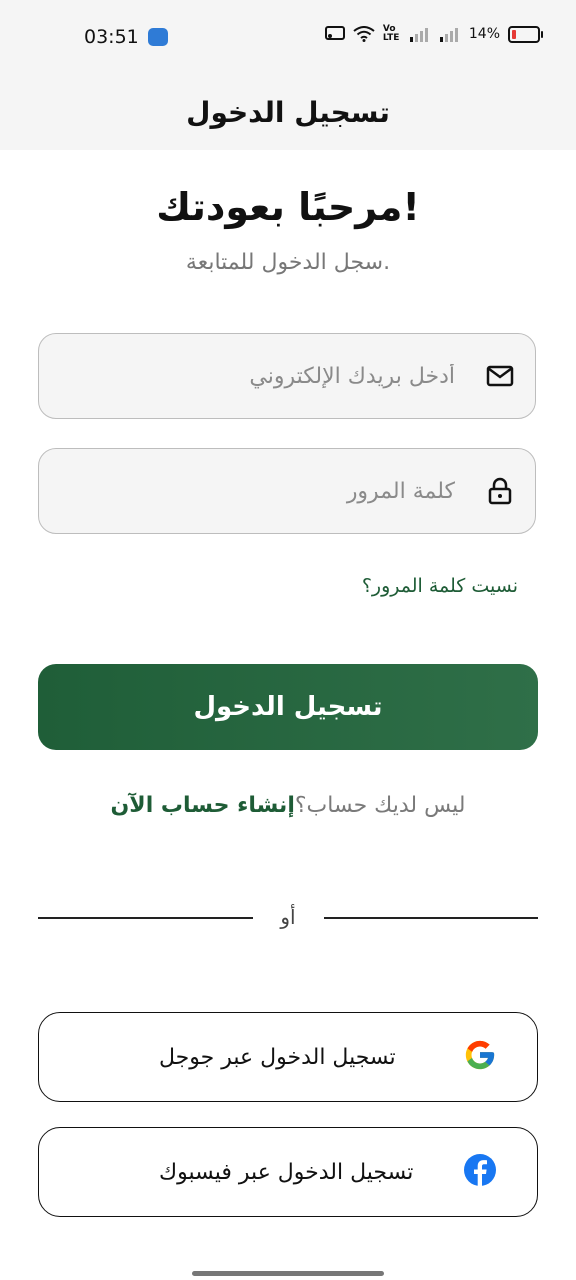 This screenshot has width=576, height=1280. What do you see at coordinates (158, 37) in the screenshot?
I see `notification-app-icon` at bounding box center [158, 37].